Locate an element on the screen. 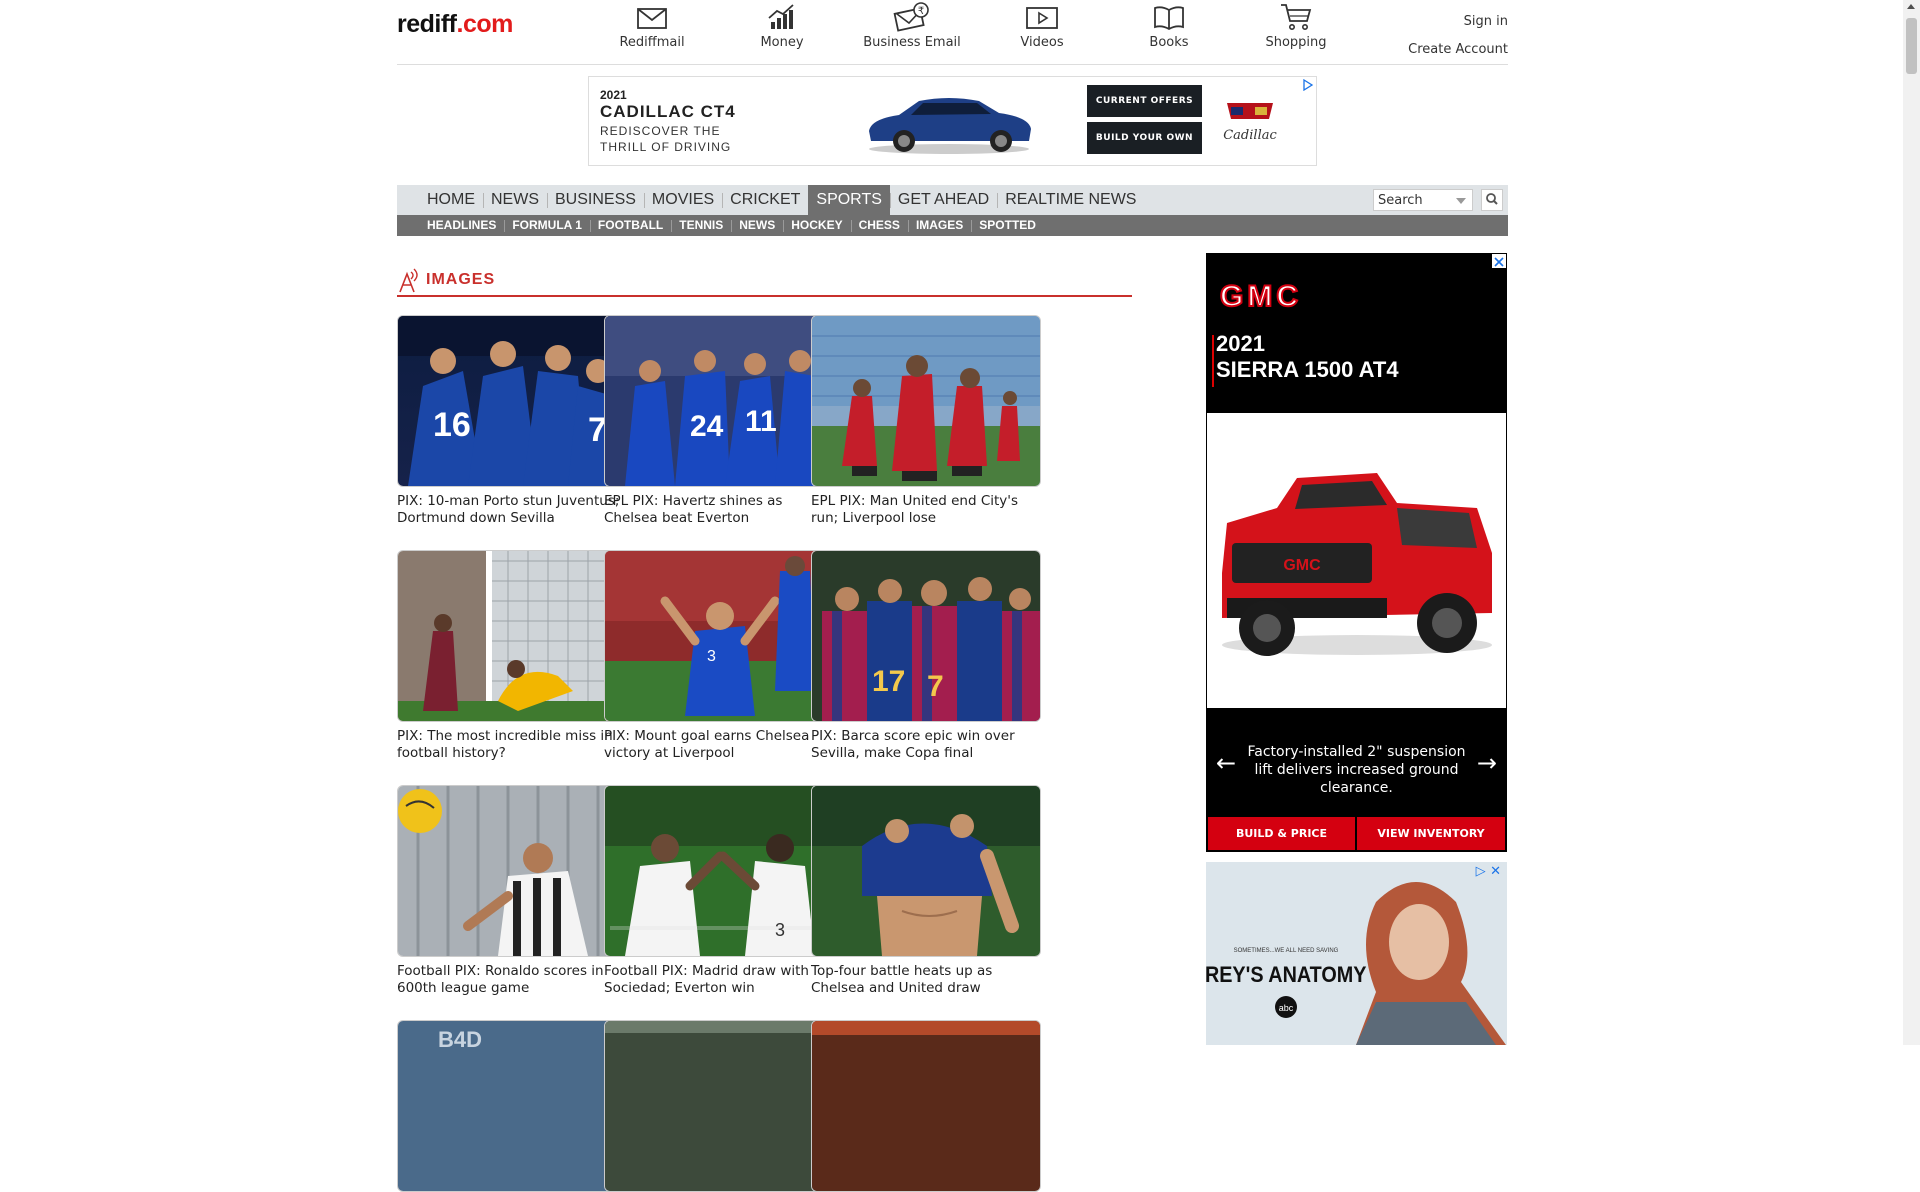 The height and width of the screenshot is (1192, 1920). subnav-headlines: HEADLINES is located at coordinates (461, 225).